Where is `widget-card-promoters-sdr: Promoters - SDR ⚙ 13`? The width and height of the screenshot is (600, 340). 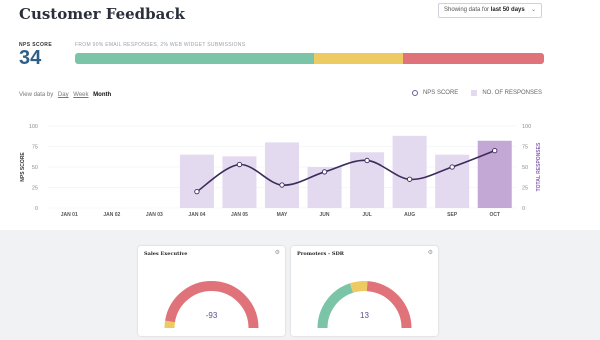
widget-card-promoters-sdr: Promoters - SDR ⚙ 13 is located at coordinates (364, 291).